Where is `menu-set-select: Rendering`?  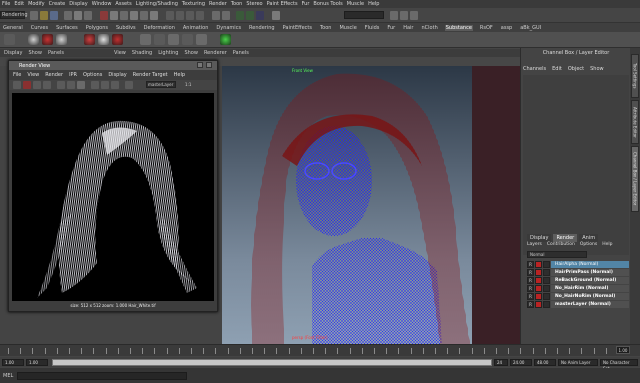
menu-set-select: Rendering is located at coordinates (14, 15).